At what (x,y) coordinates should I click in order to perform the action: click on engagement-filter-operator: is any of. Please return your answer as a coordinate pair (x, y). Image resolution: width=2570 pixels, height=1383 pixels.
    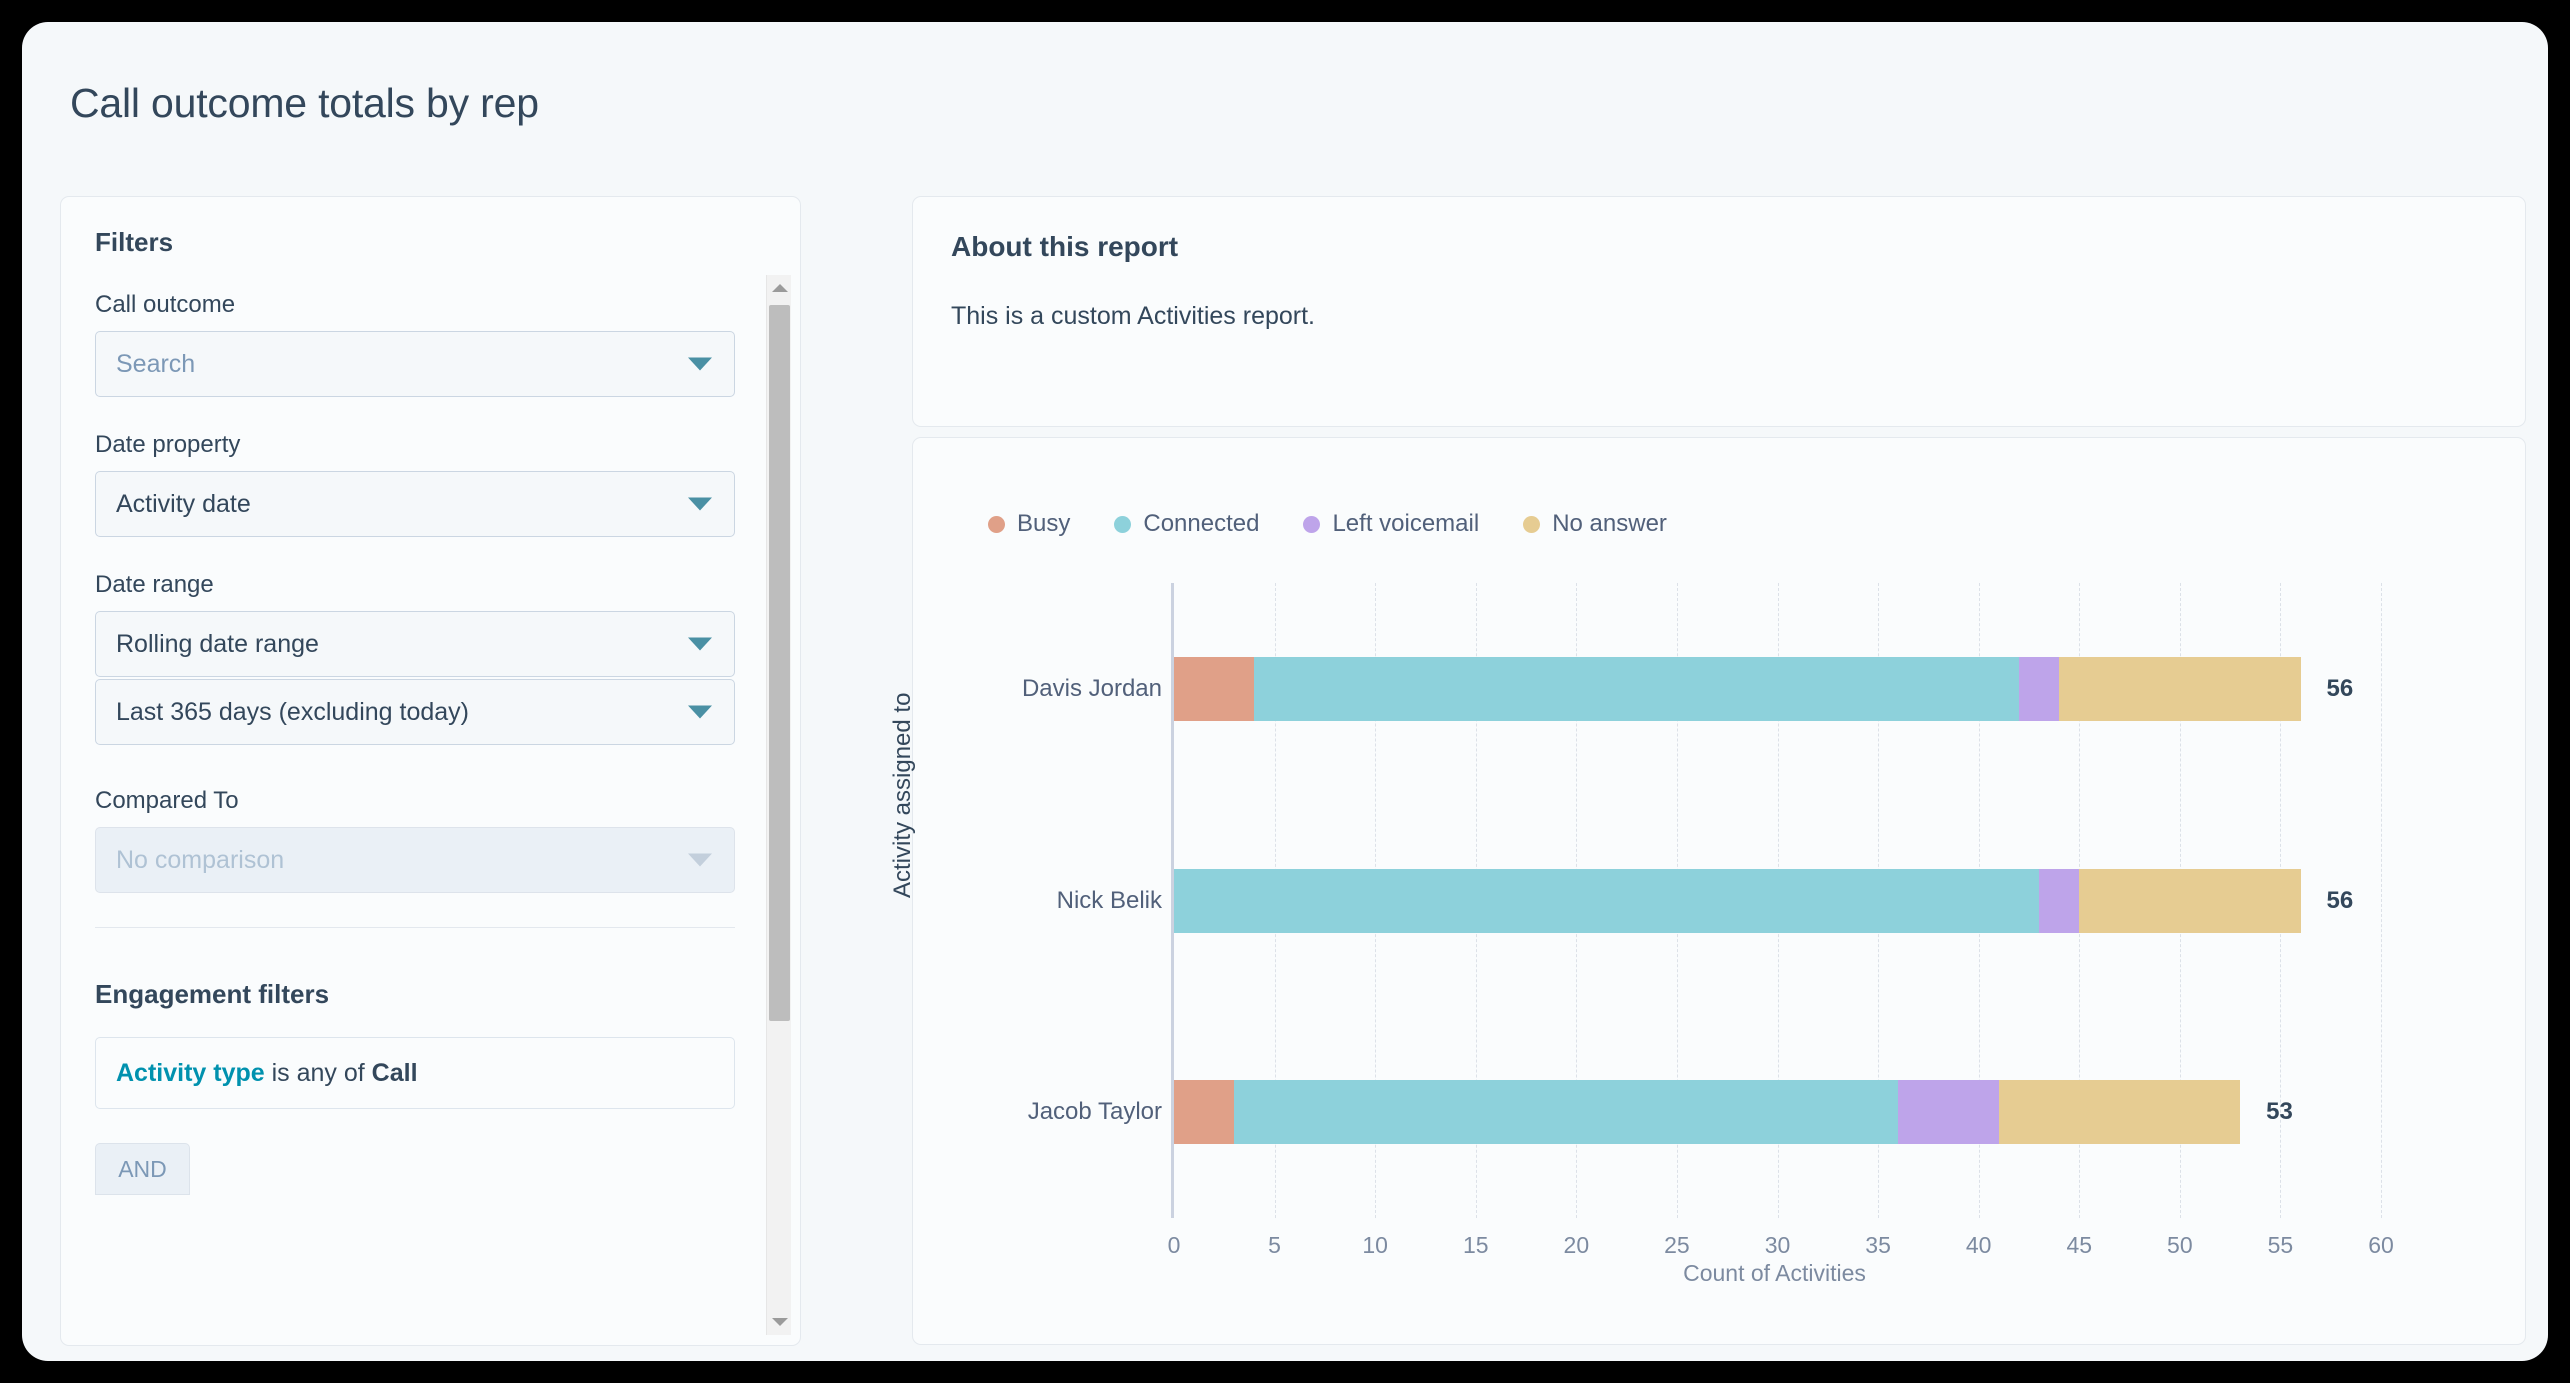
    Looking at the image, I should click on (318, 1072).